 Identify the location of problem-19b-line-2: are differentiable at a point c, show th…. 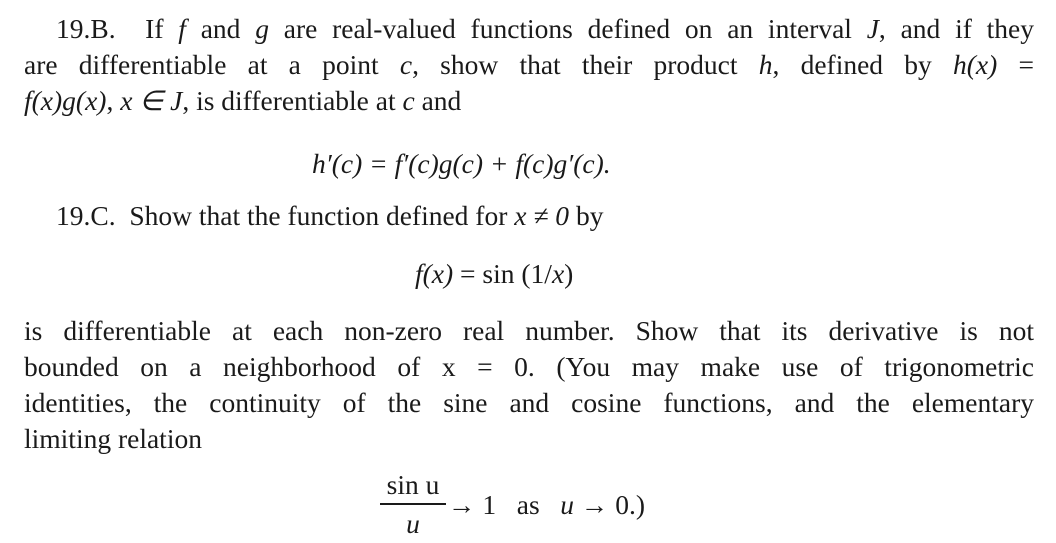
(529, 64).